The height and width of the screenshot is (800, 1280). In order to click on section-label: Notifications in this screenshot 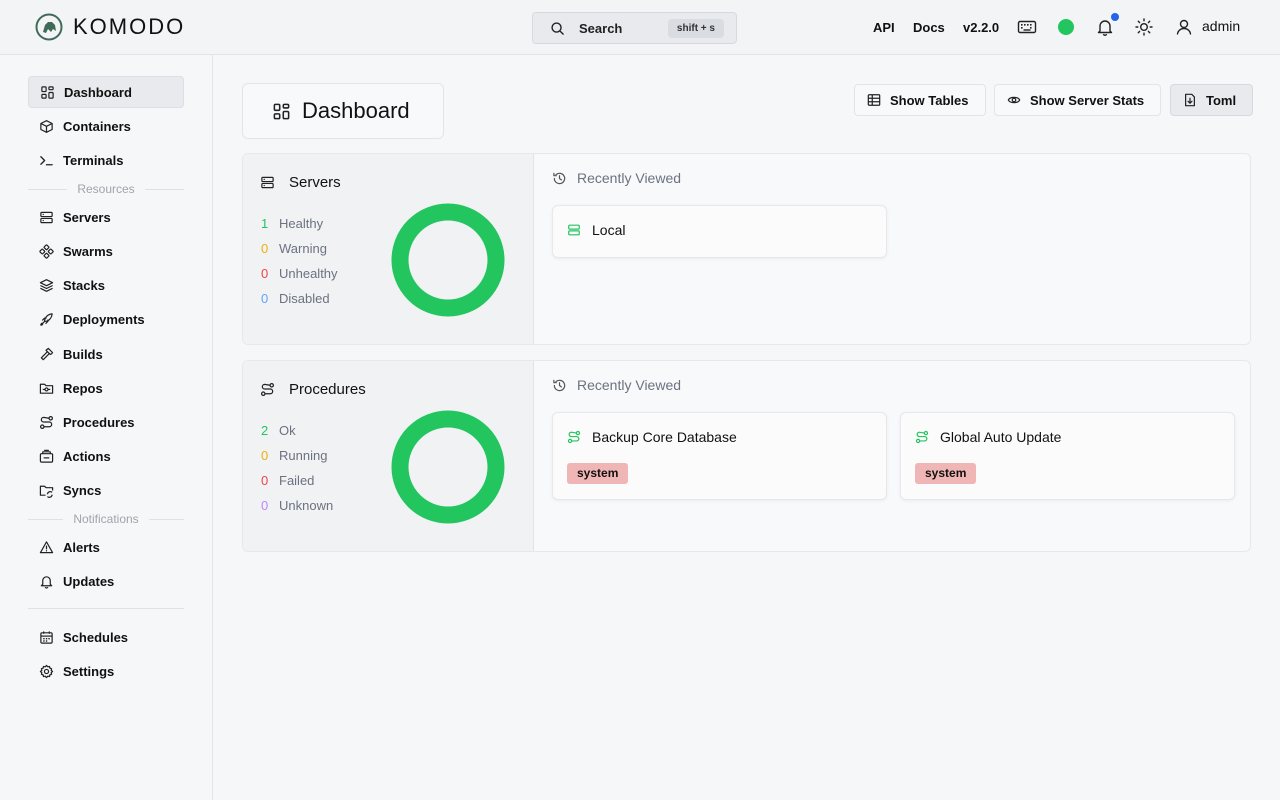, I will do `click(106, 519)`.